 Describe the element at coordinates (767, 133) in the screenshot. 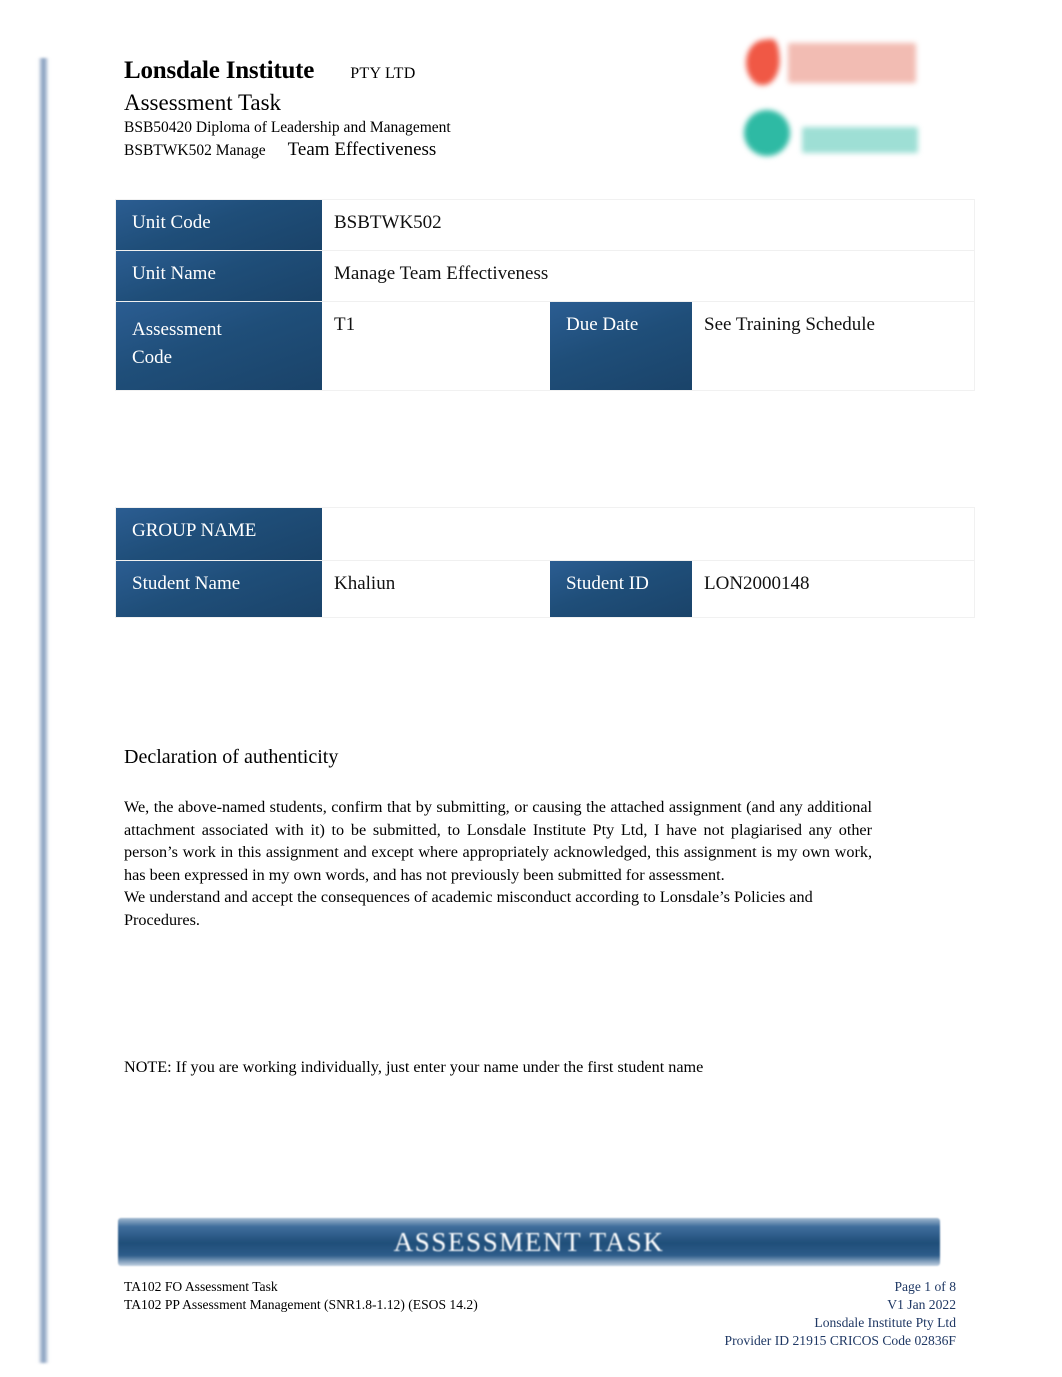

I see `circle-icon` at that location.